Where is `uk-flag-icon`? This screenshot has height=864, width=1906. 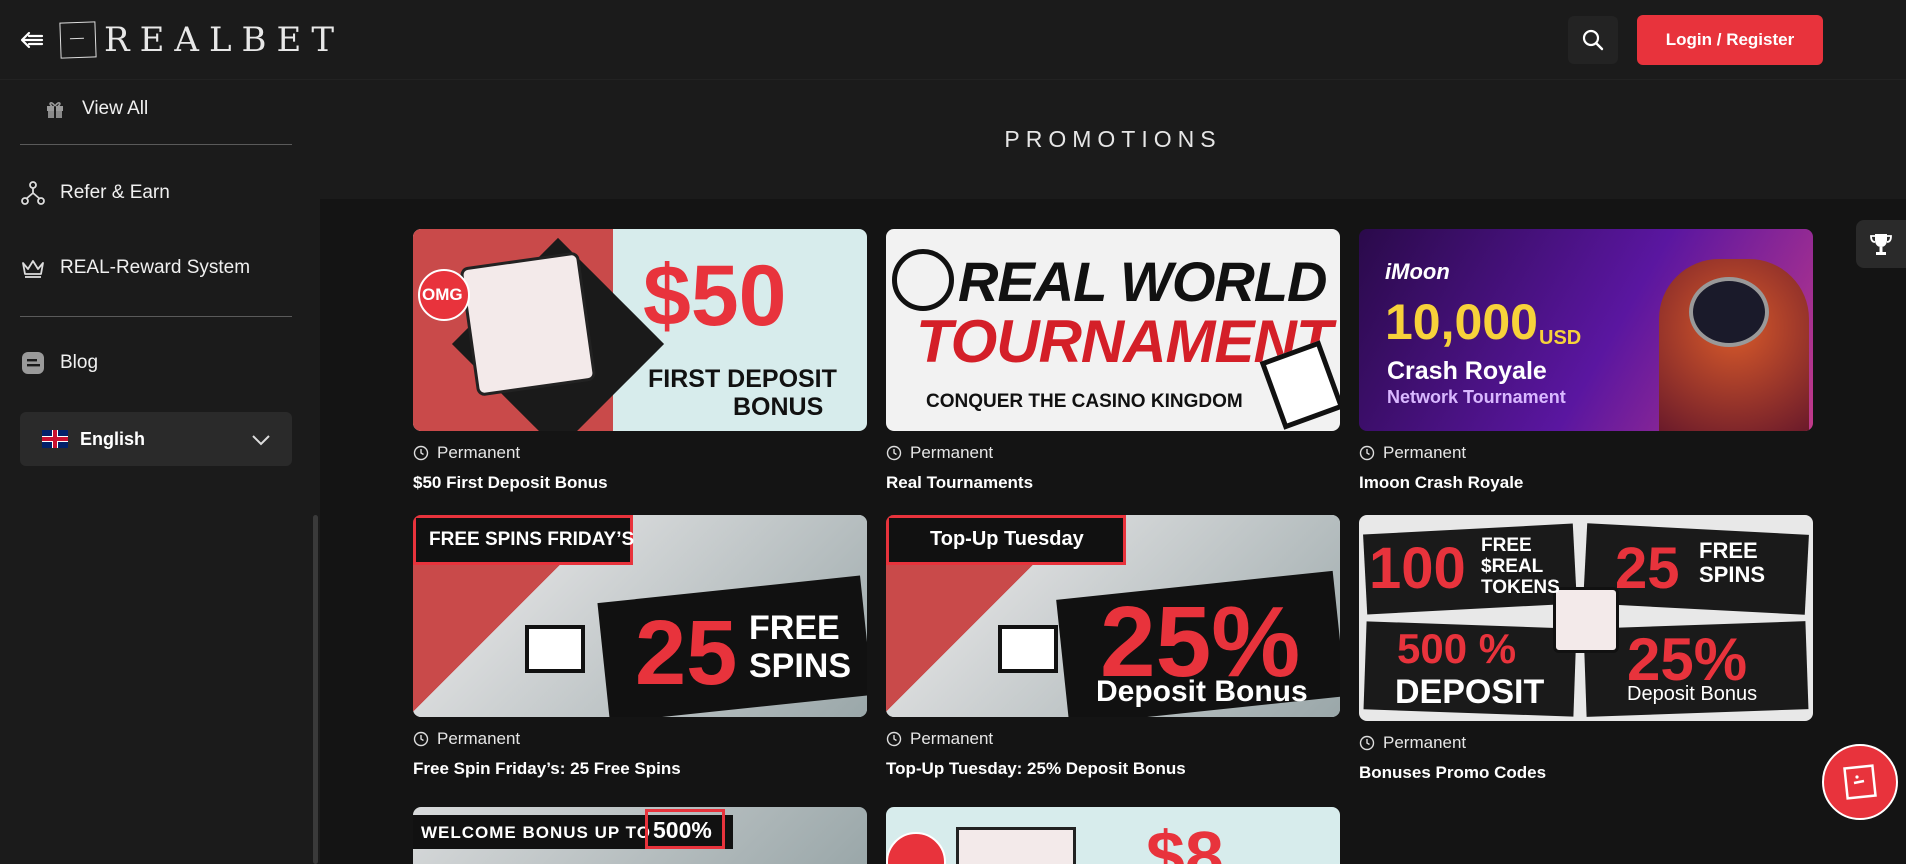 uk-flag-icon is located at coordinates (55, 439).